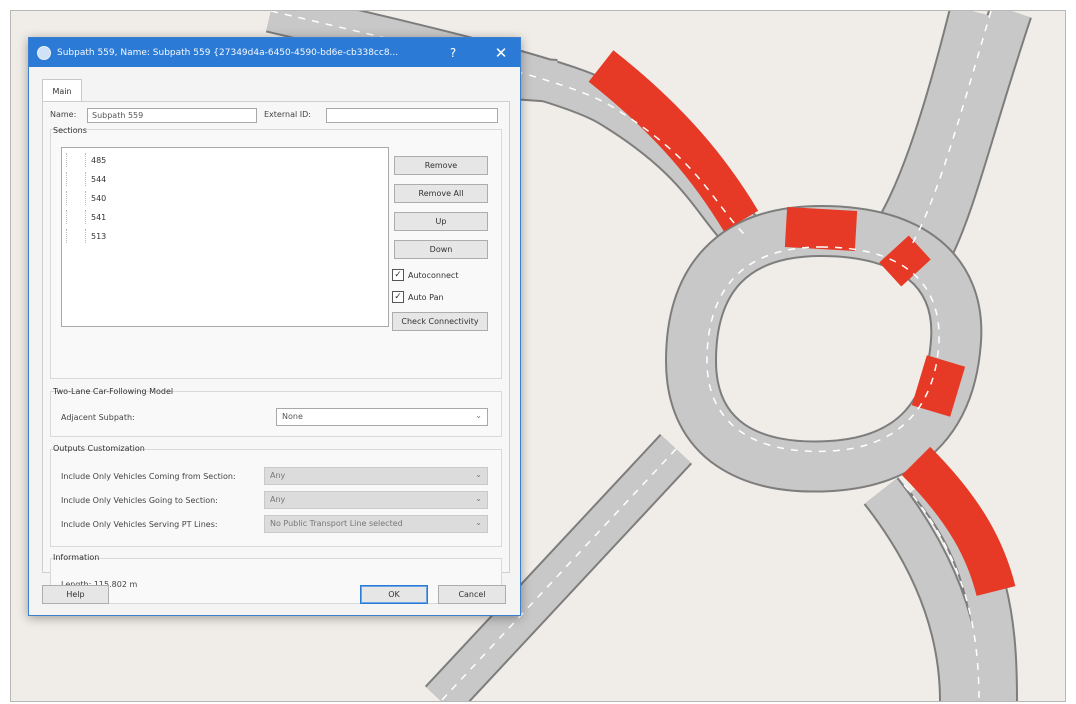 This screenshot has height=704, width=1076. Describe the element at coordinates (76, 557) in the screenshot. I see `information-title: Information` at that location.